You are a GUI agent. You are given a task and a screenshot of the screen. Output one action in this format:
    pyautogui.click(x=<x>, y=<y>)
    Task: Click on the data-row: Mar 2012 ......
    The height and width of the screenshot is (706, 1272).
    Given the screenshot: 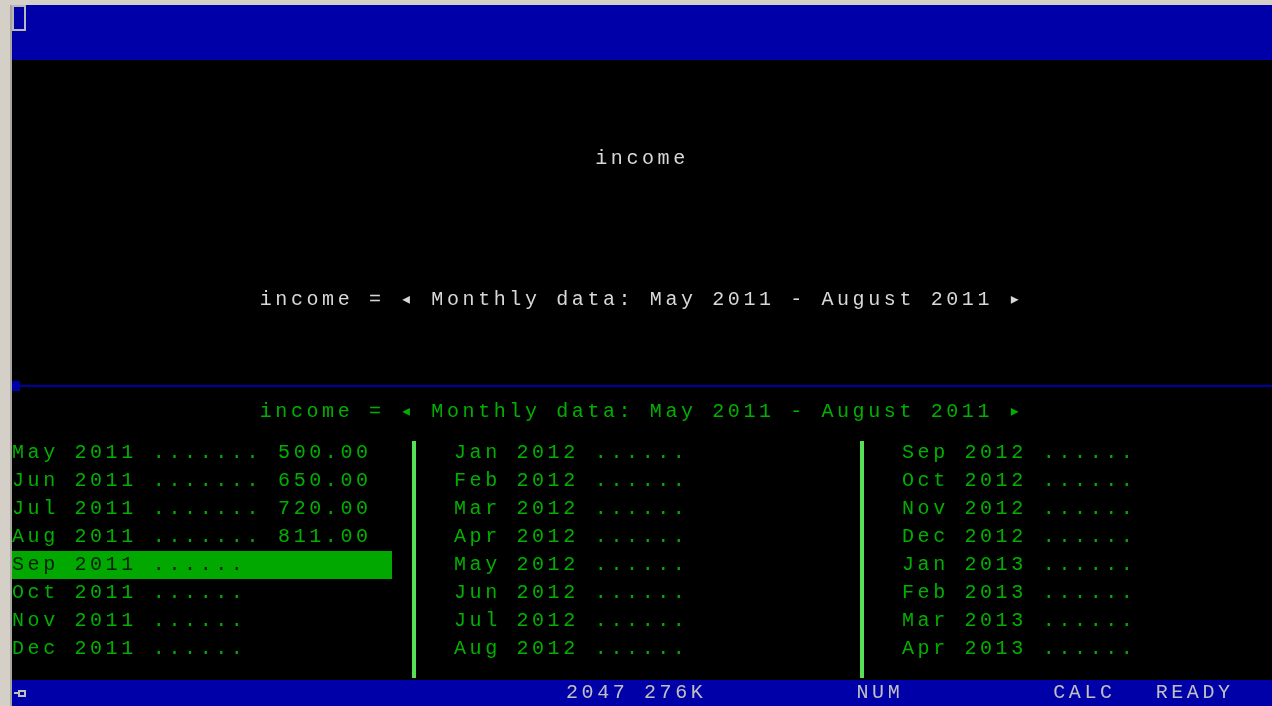 What is the action you would take?
    pyautogui.click(x=657, y=509)
    